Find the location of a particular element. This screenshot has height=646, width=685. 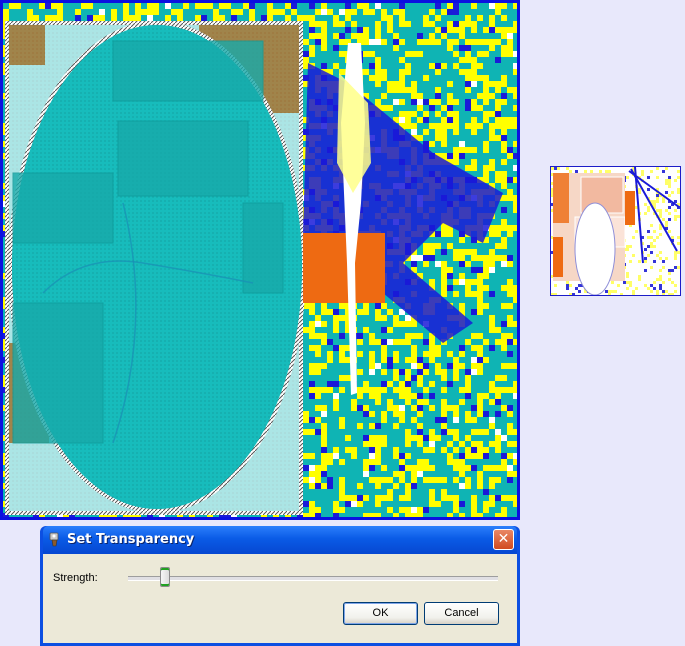

paint-brush-icon is located at coordinates (54, 539).